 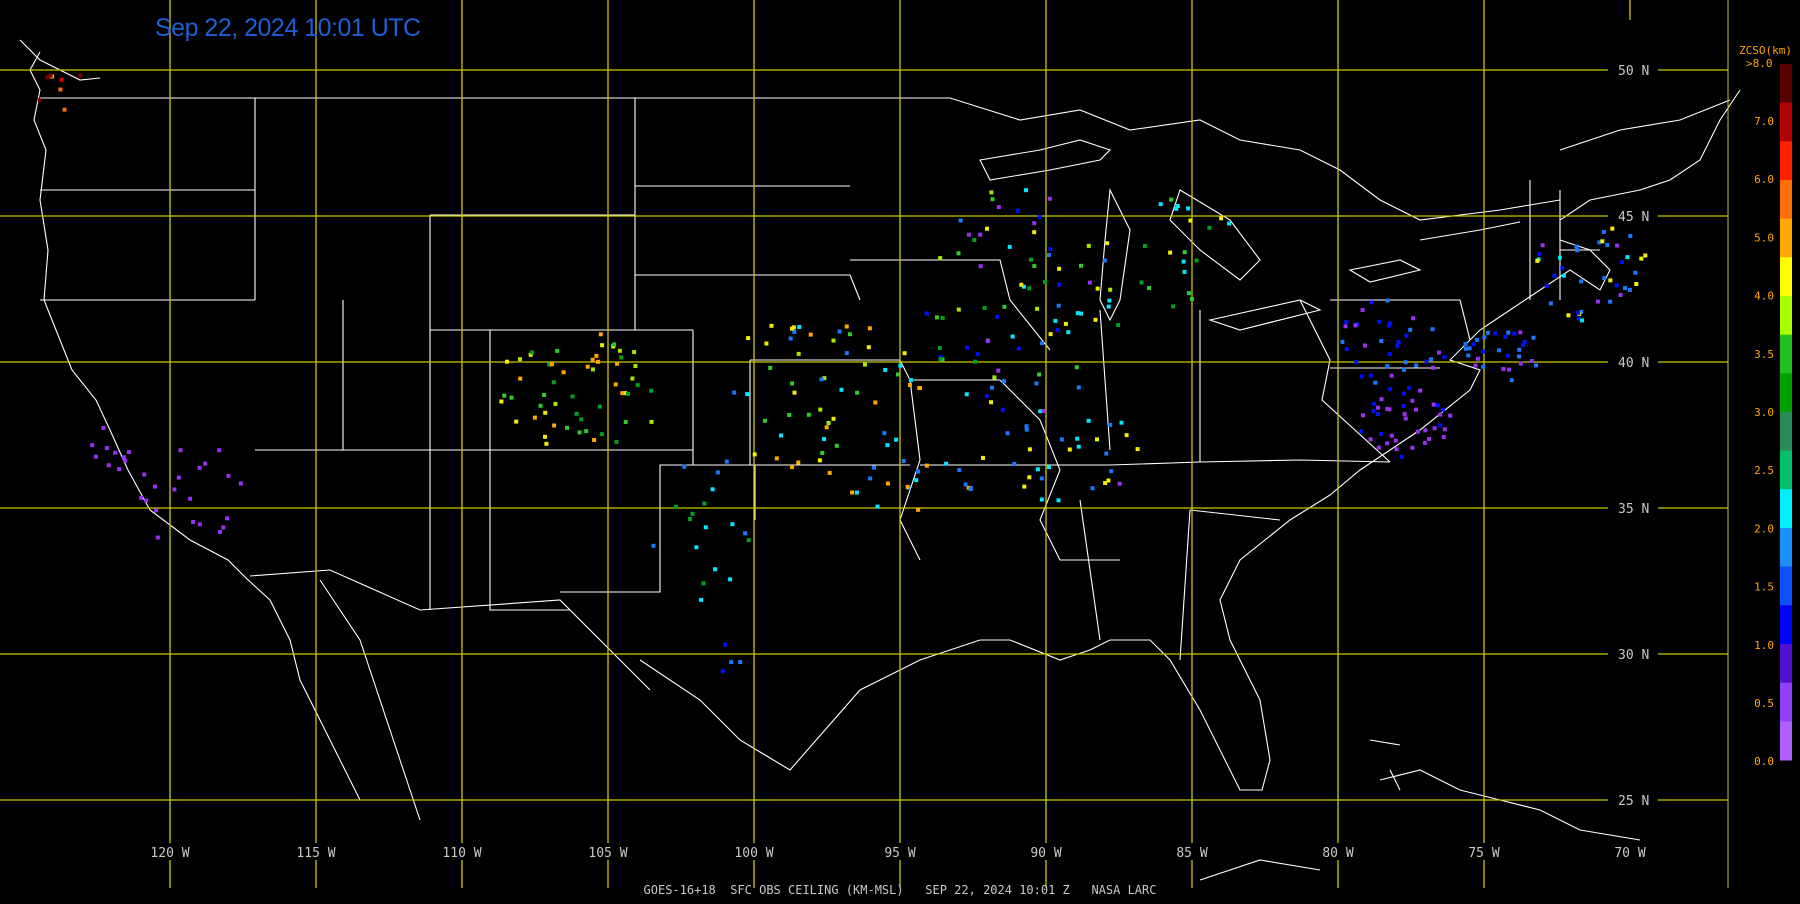 What do you see at coordinates (1633, 801) in the screenshot?
I see `latitude-label: 25 N` at bounding box center [1633, 801].